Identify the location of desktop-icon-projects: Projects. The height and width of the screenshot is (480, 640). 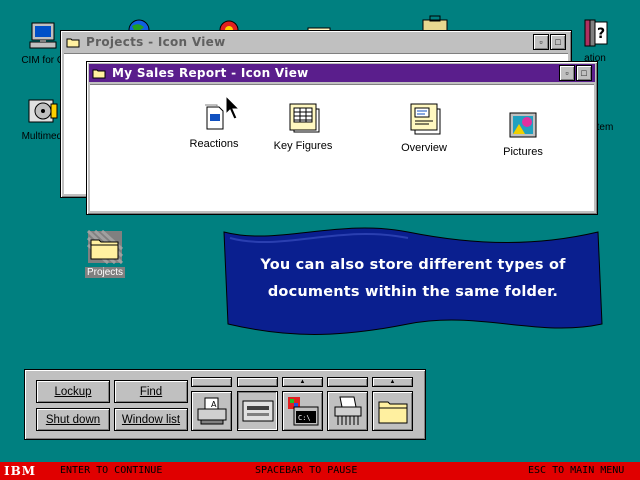
(105, 253).